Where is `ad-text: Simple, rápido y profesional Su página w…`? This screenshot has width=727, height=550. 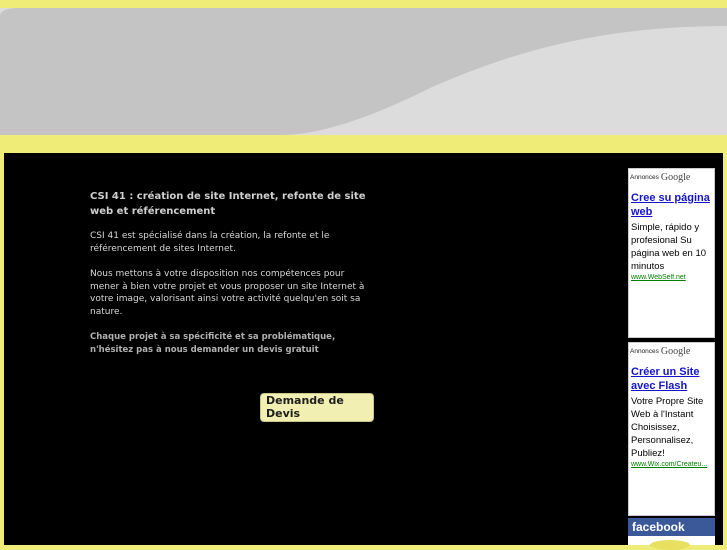
ad-text: Simple, rápido y profesional Su página w… is located at coordinates (669, 247).